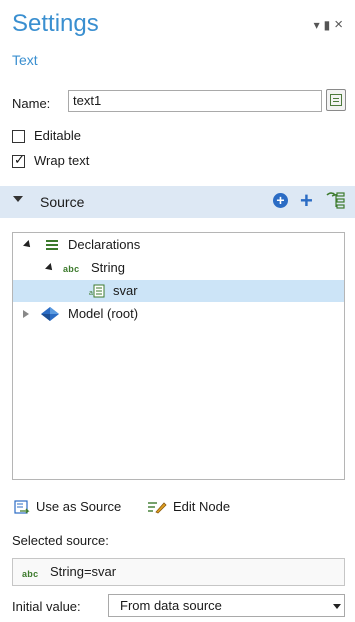  Describe the element at coordinates (178, 291) in the screenshot. I see `tree-item-svar: a svar` at that location.